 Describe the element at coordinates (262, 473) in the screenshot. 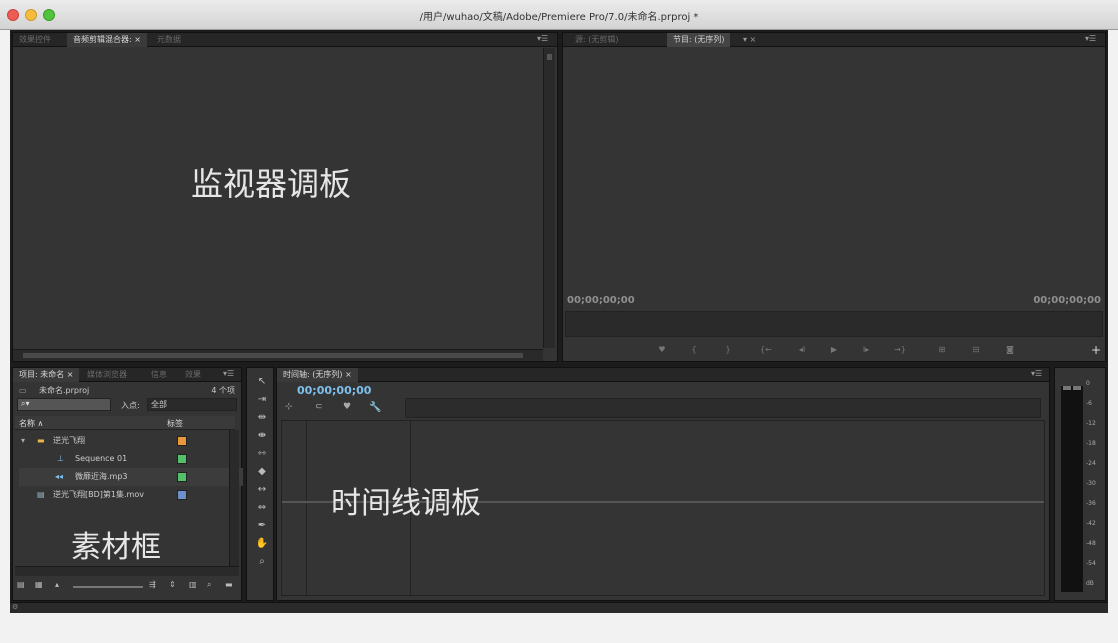

I see `razor-tool-icon: ◆` at that location.